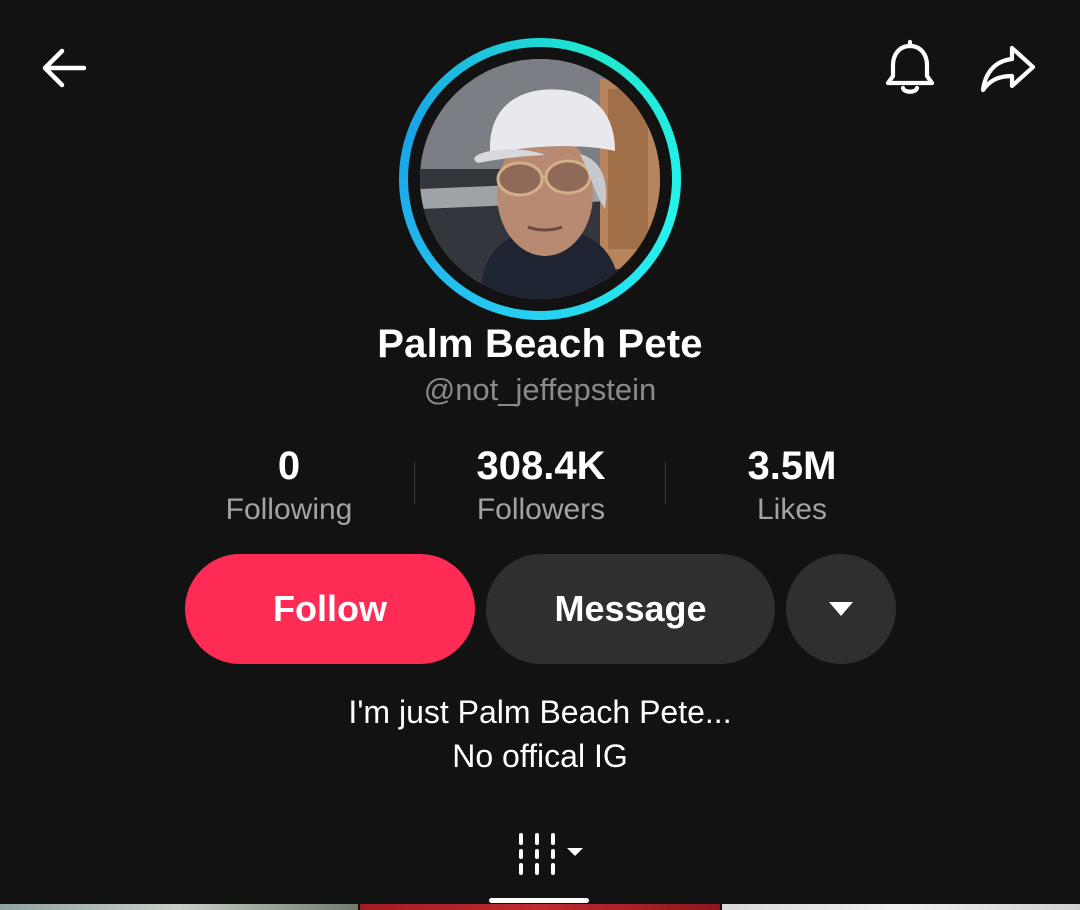 The image size is (1080, 910). I want to click on share-button, so click(1008, 68).